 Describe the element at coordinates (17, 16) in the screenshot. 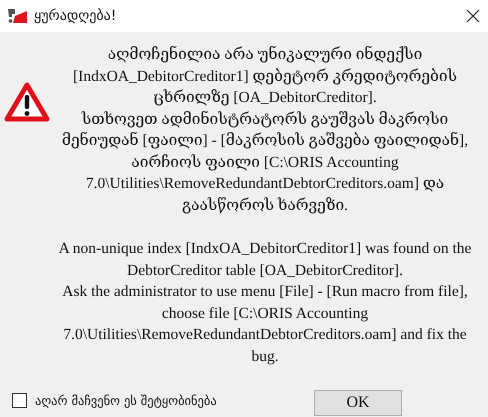

I see `app-icon` at that location.